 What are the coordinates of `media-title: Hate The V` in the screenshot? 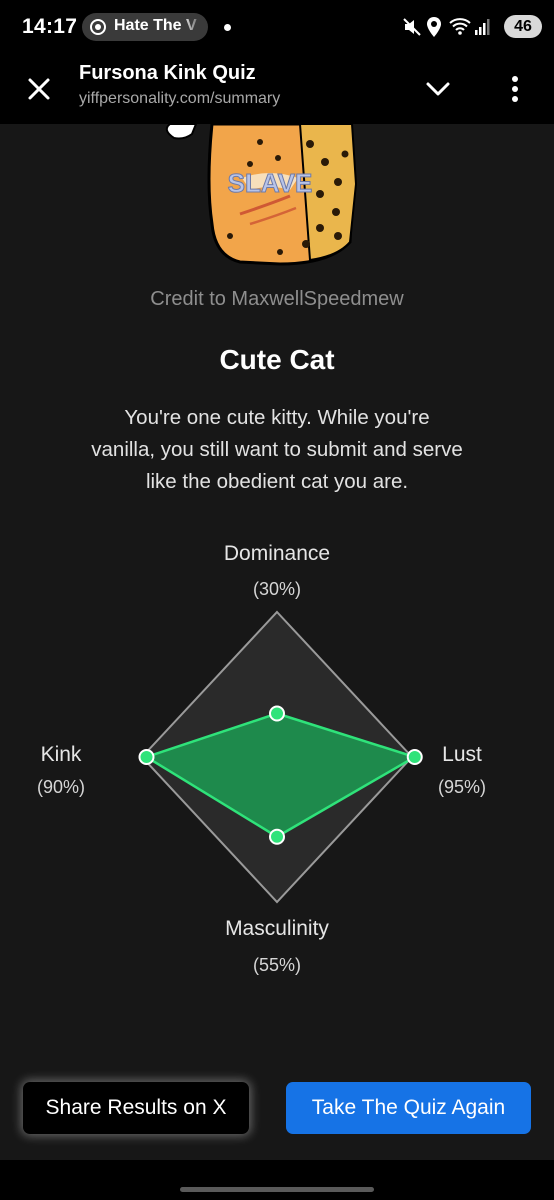 It's located at (155, 25).